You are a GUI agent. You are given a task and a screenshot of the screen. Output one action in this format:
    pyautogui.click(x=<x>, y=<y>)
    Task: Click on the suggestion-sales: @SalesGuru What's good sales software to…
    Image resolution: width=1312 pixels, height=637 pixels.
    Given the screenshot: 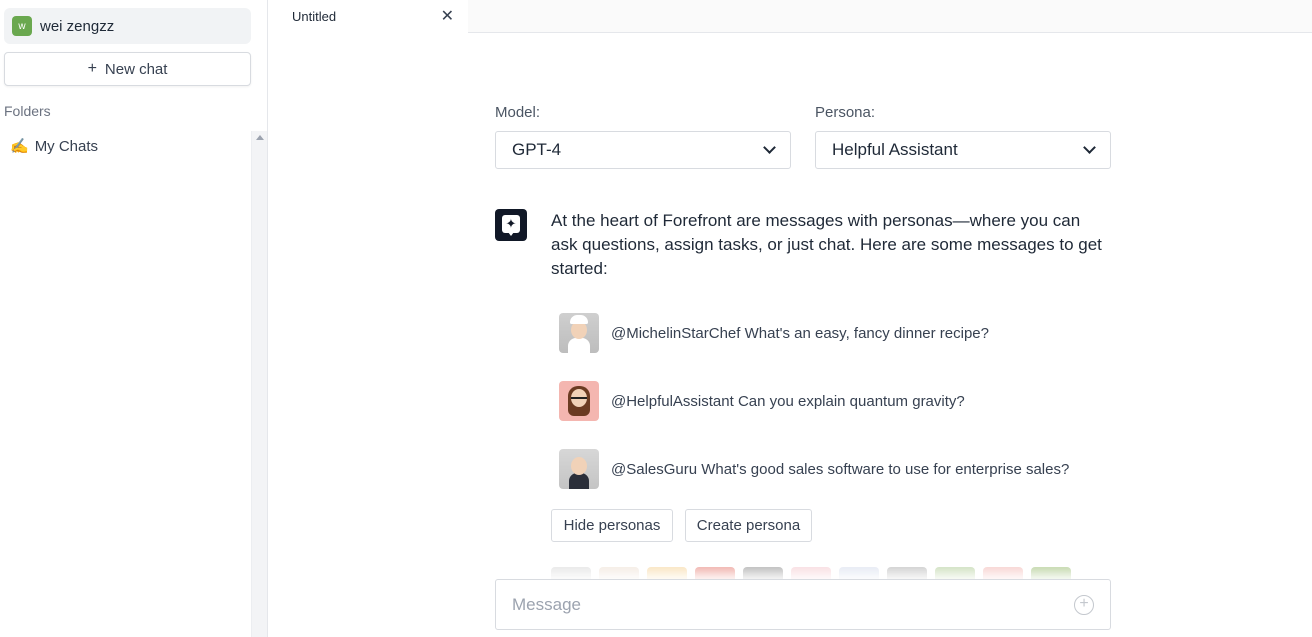 What is the action you would take?
    pyautogui.click(x=814, y=469)
    